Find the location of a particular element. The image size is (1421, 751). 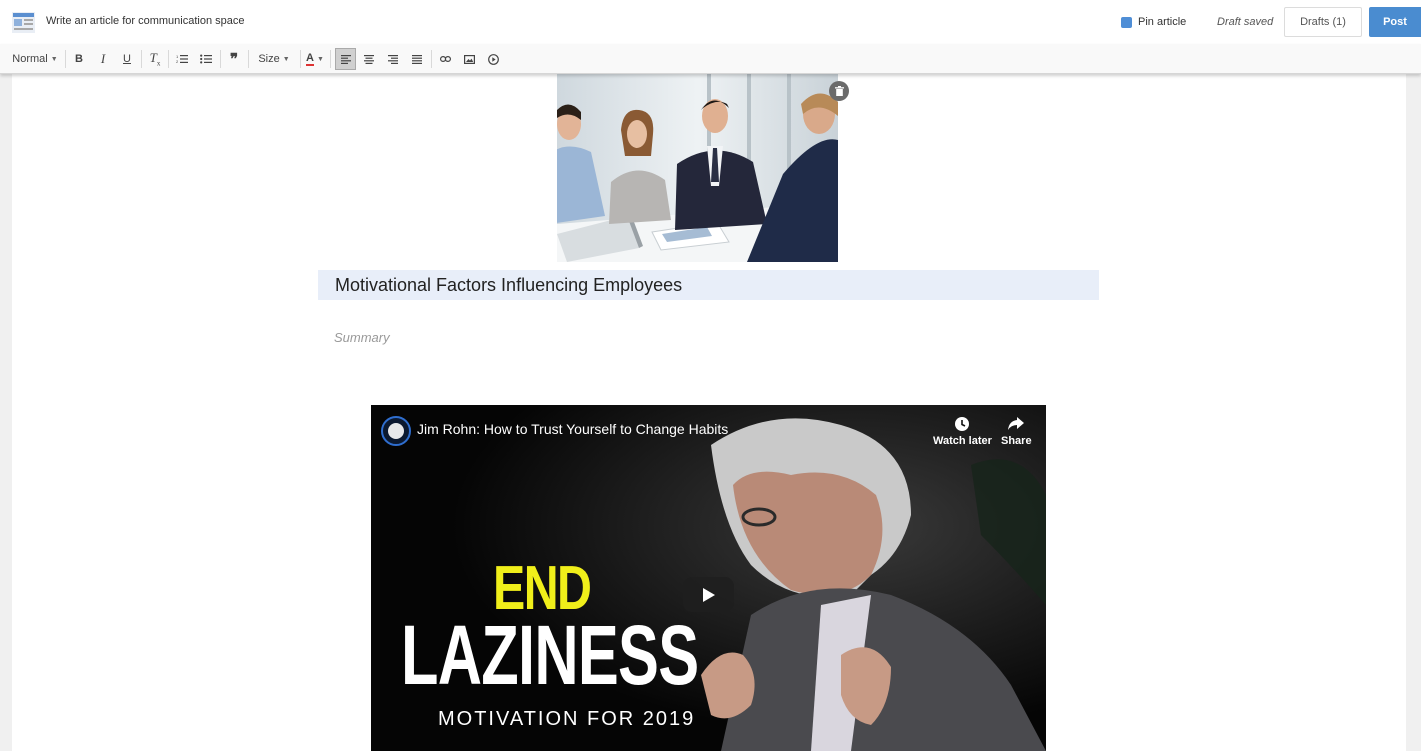

justify-icon is located at coordinates (417, 59).